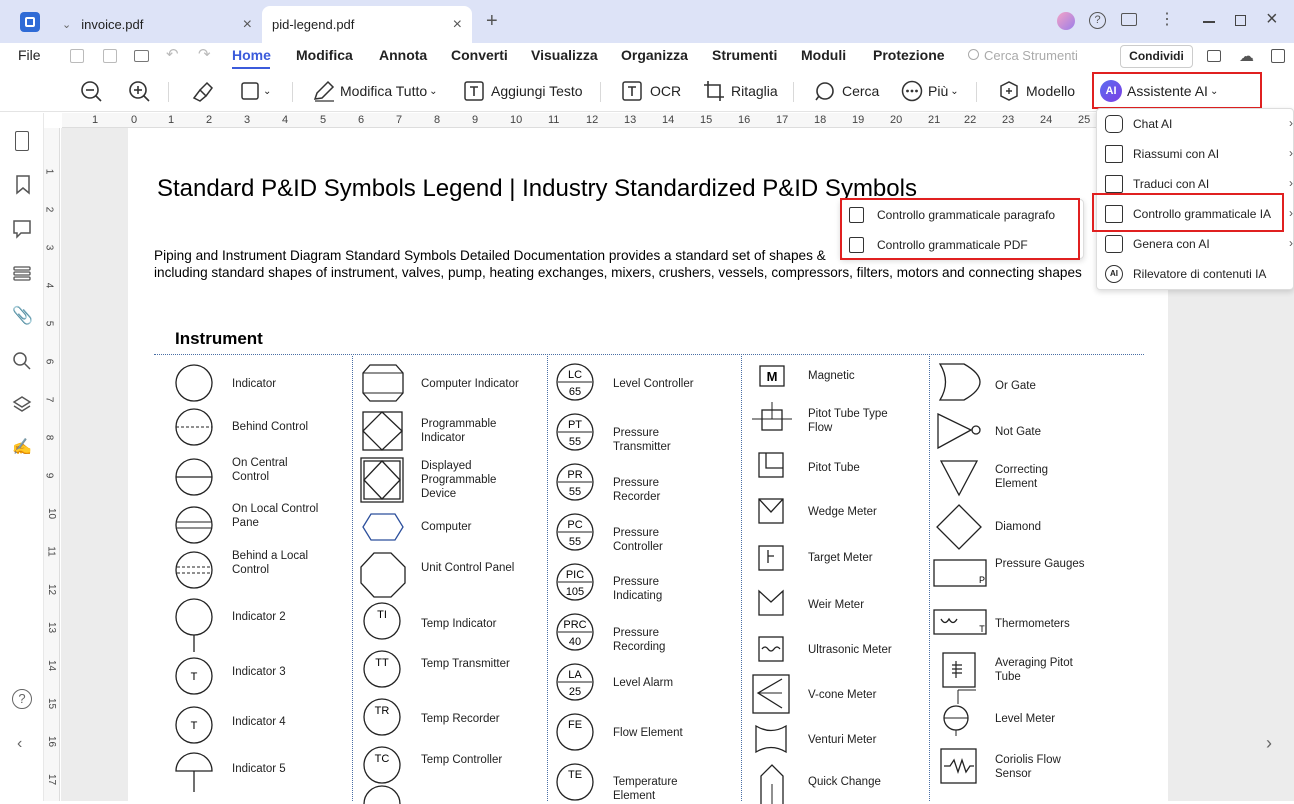 This screenshot has width=1294, height=804. What do you see at coordinates (479, 55) in the screenshot?
I see `menu-converti: Converti` at bounding box center [479, 55].